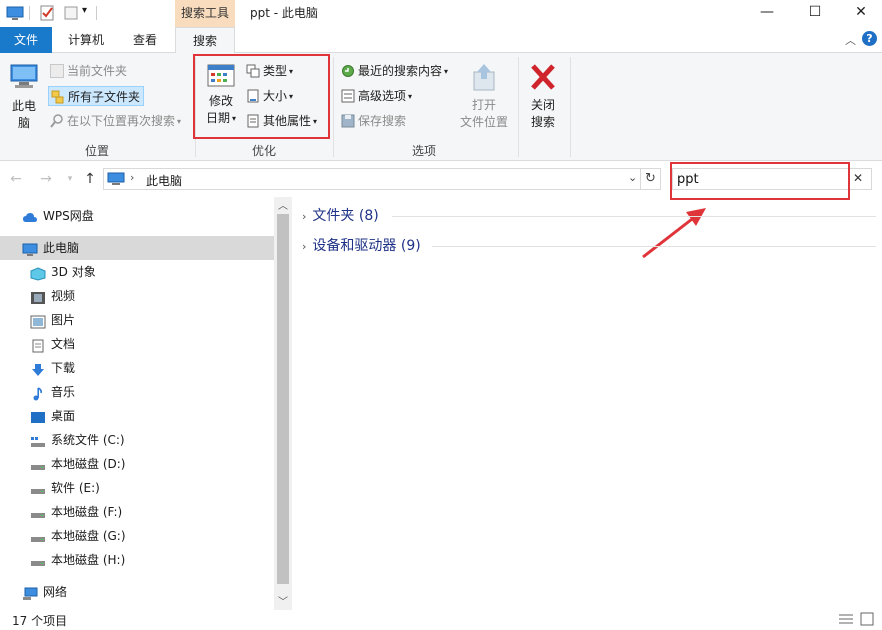 The height and width of the screenshot is (630, 882). I want to click on properties-icon, so click(47, 13).